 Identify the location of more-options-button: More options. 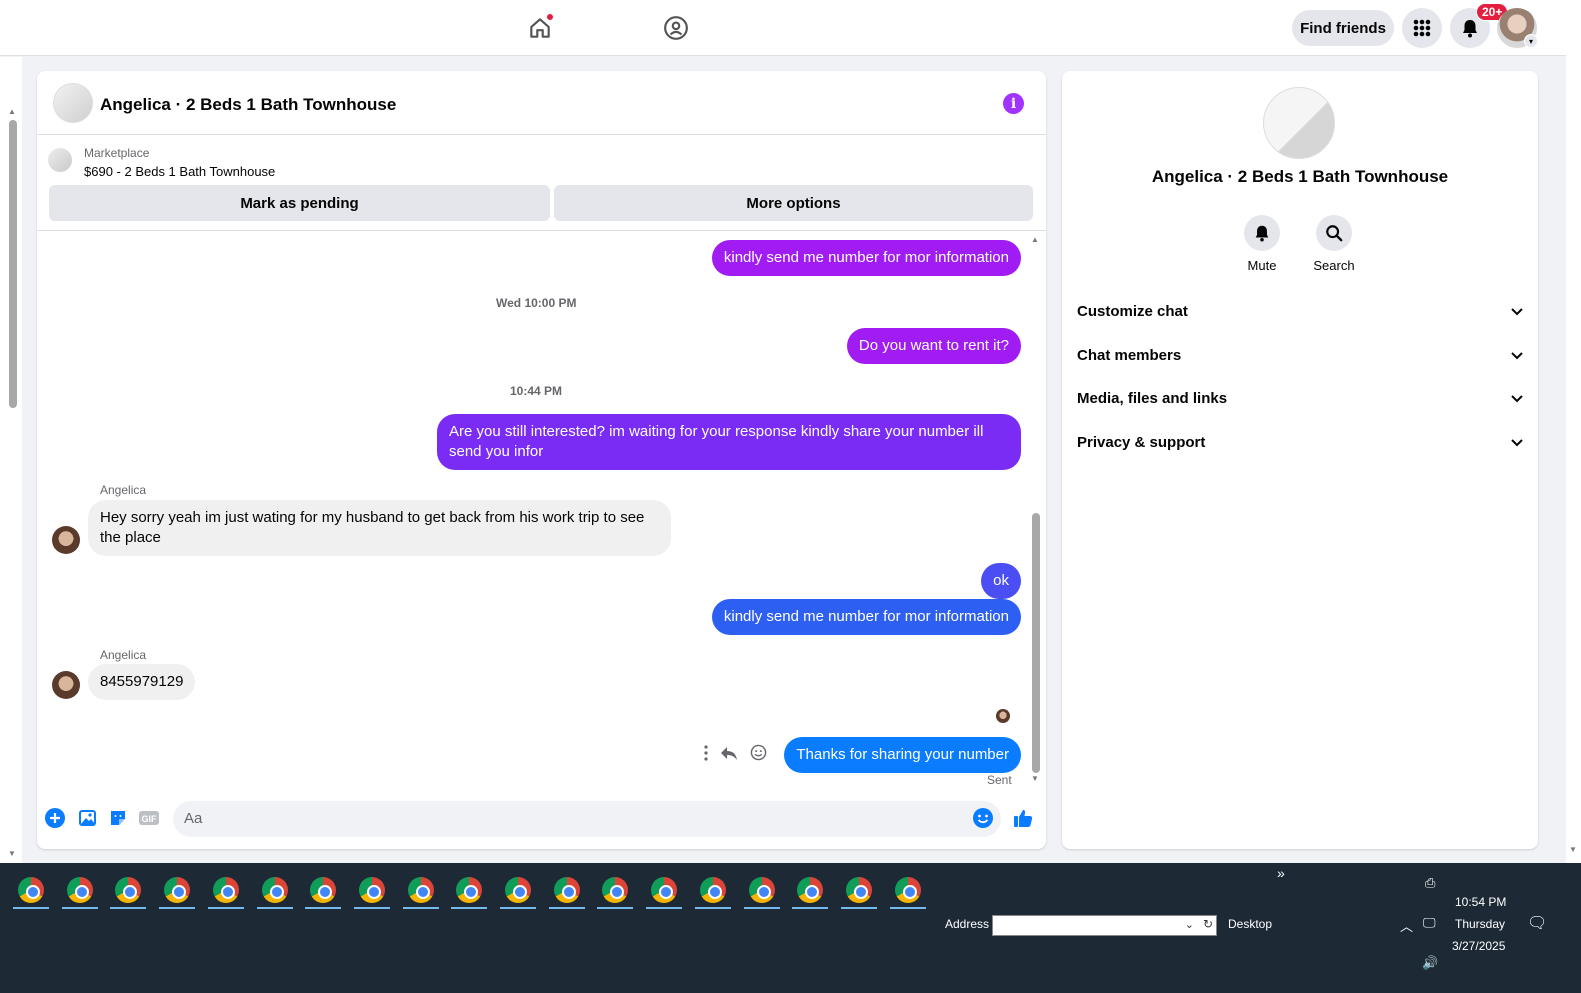
(793, 203).